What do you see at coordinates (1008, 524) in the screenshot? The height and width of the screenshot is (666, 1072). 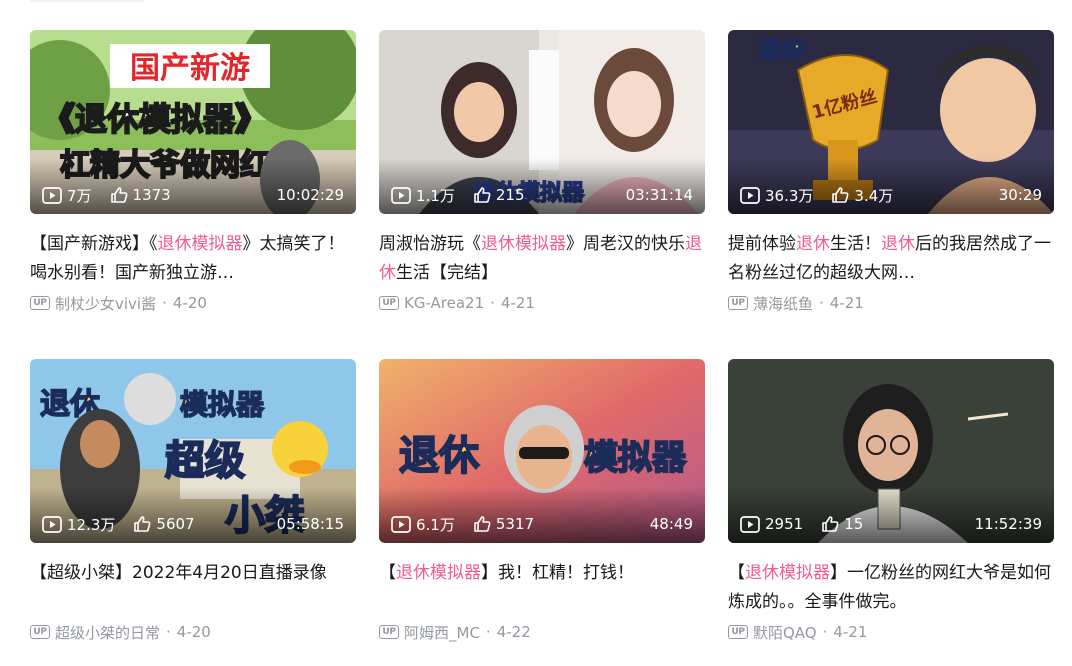 I see `video-duration: 11:52:39` at bounding box center [1008, 524].